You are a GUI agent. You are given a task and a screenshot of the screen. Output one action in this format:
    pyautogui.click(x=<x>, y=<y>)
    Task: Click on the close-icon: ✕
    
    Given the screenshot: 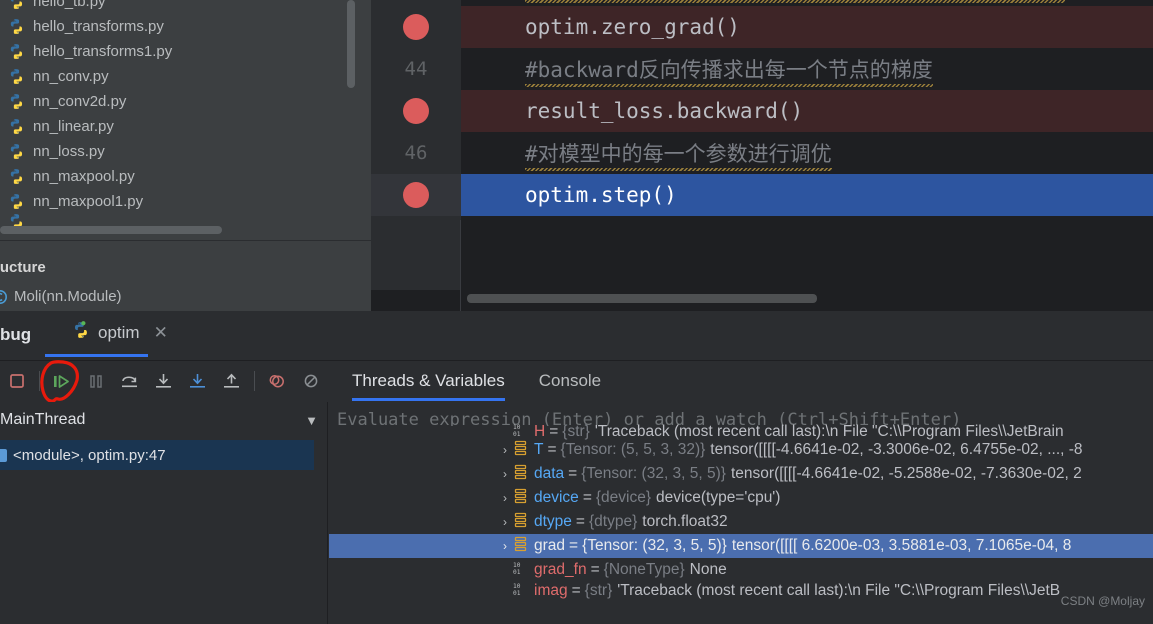 What is the action you would take?
    pyautogui.click(x=161, y=333)
    